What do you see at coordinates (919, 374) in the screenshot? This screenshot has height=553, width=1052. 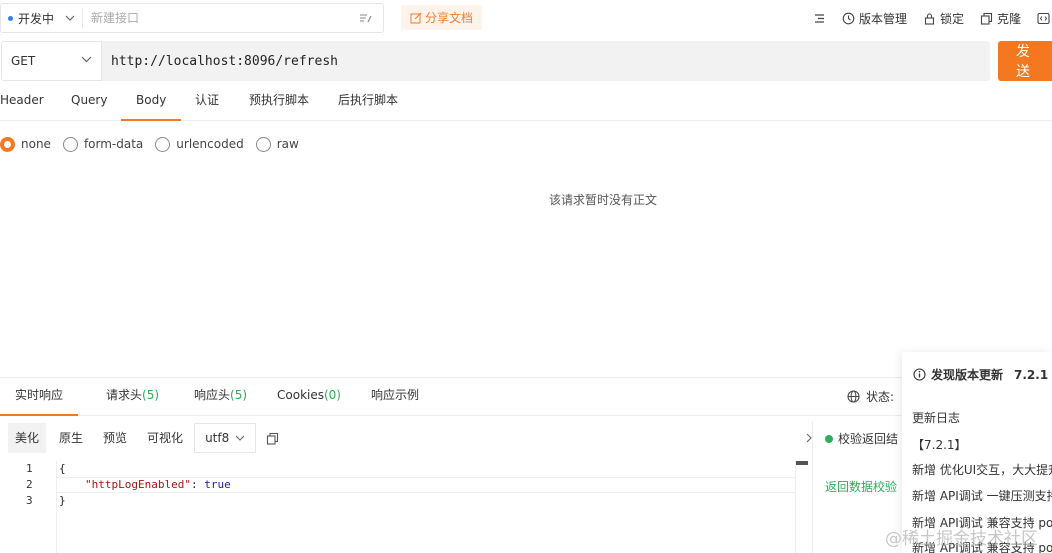 I see `info-icon` at bounding box center [919, 374].